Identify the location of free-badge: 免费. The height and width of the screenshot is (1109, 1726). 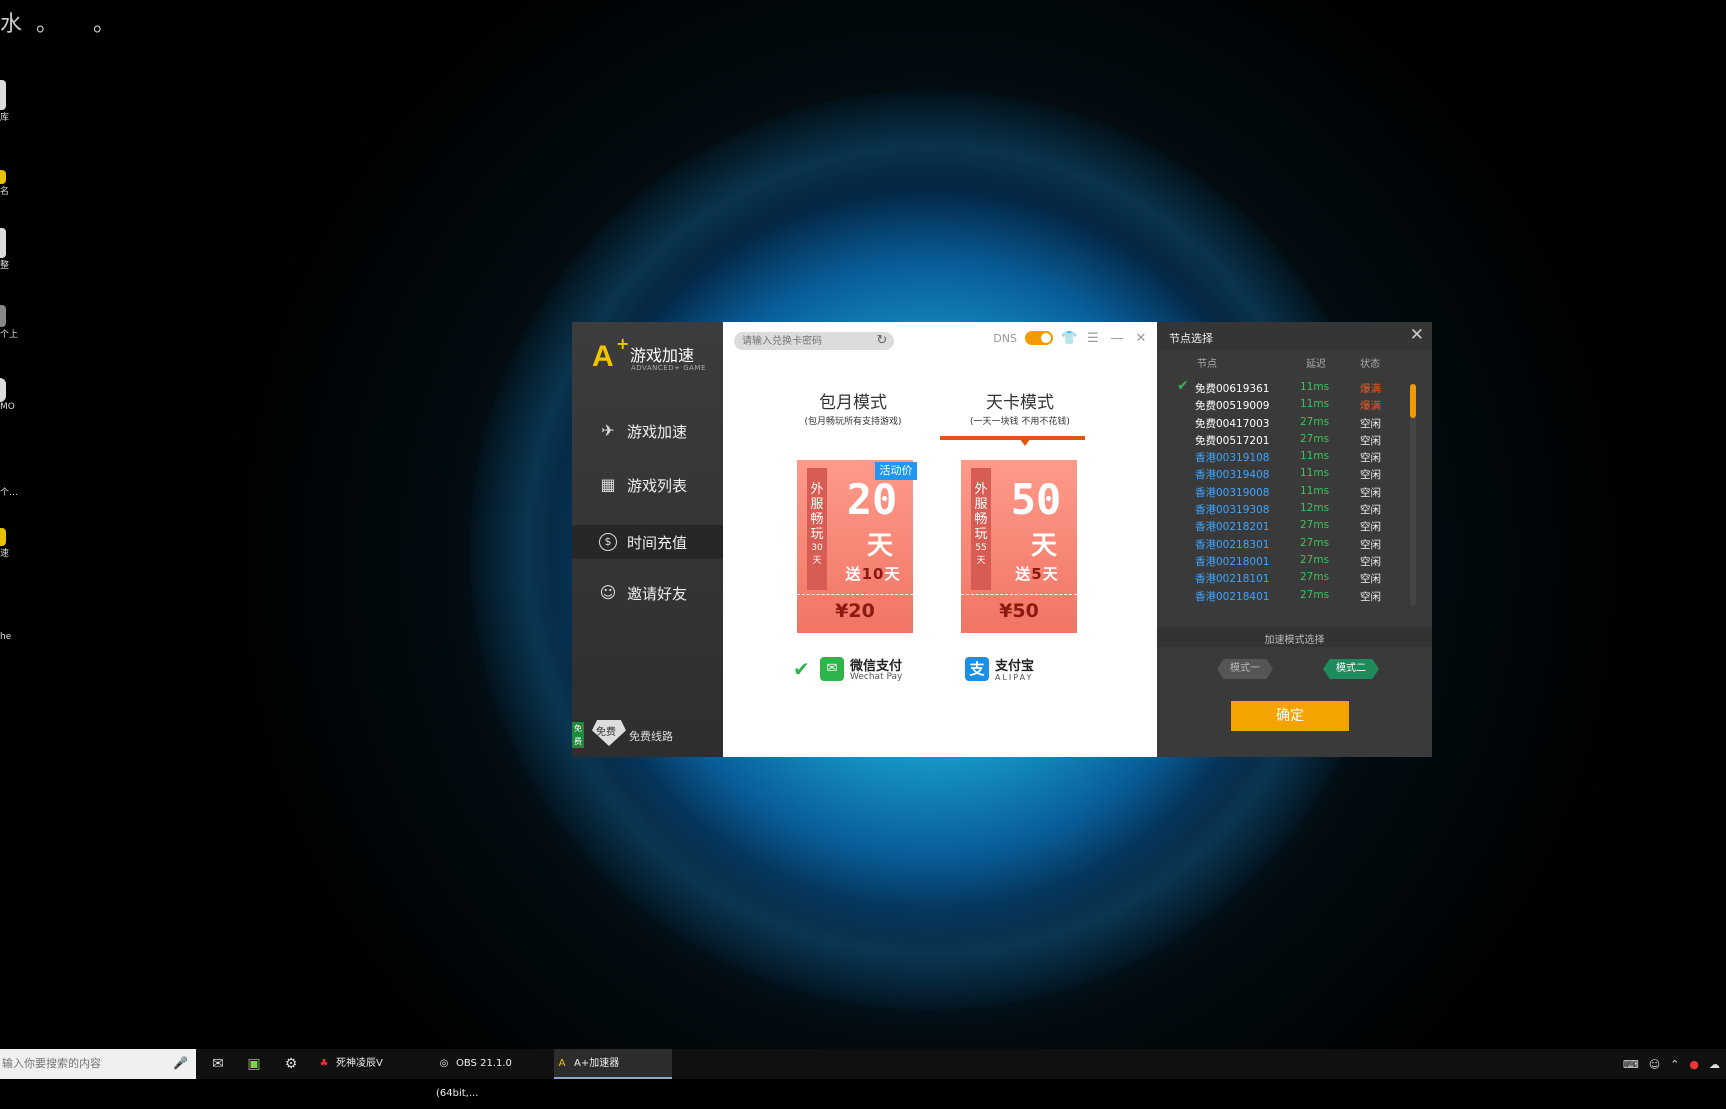
(606, 732).